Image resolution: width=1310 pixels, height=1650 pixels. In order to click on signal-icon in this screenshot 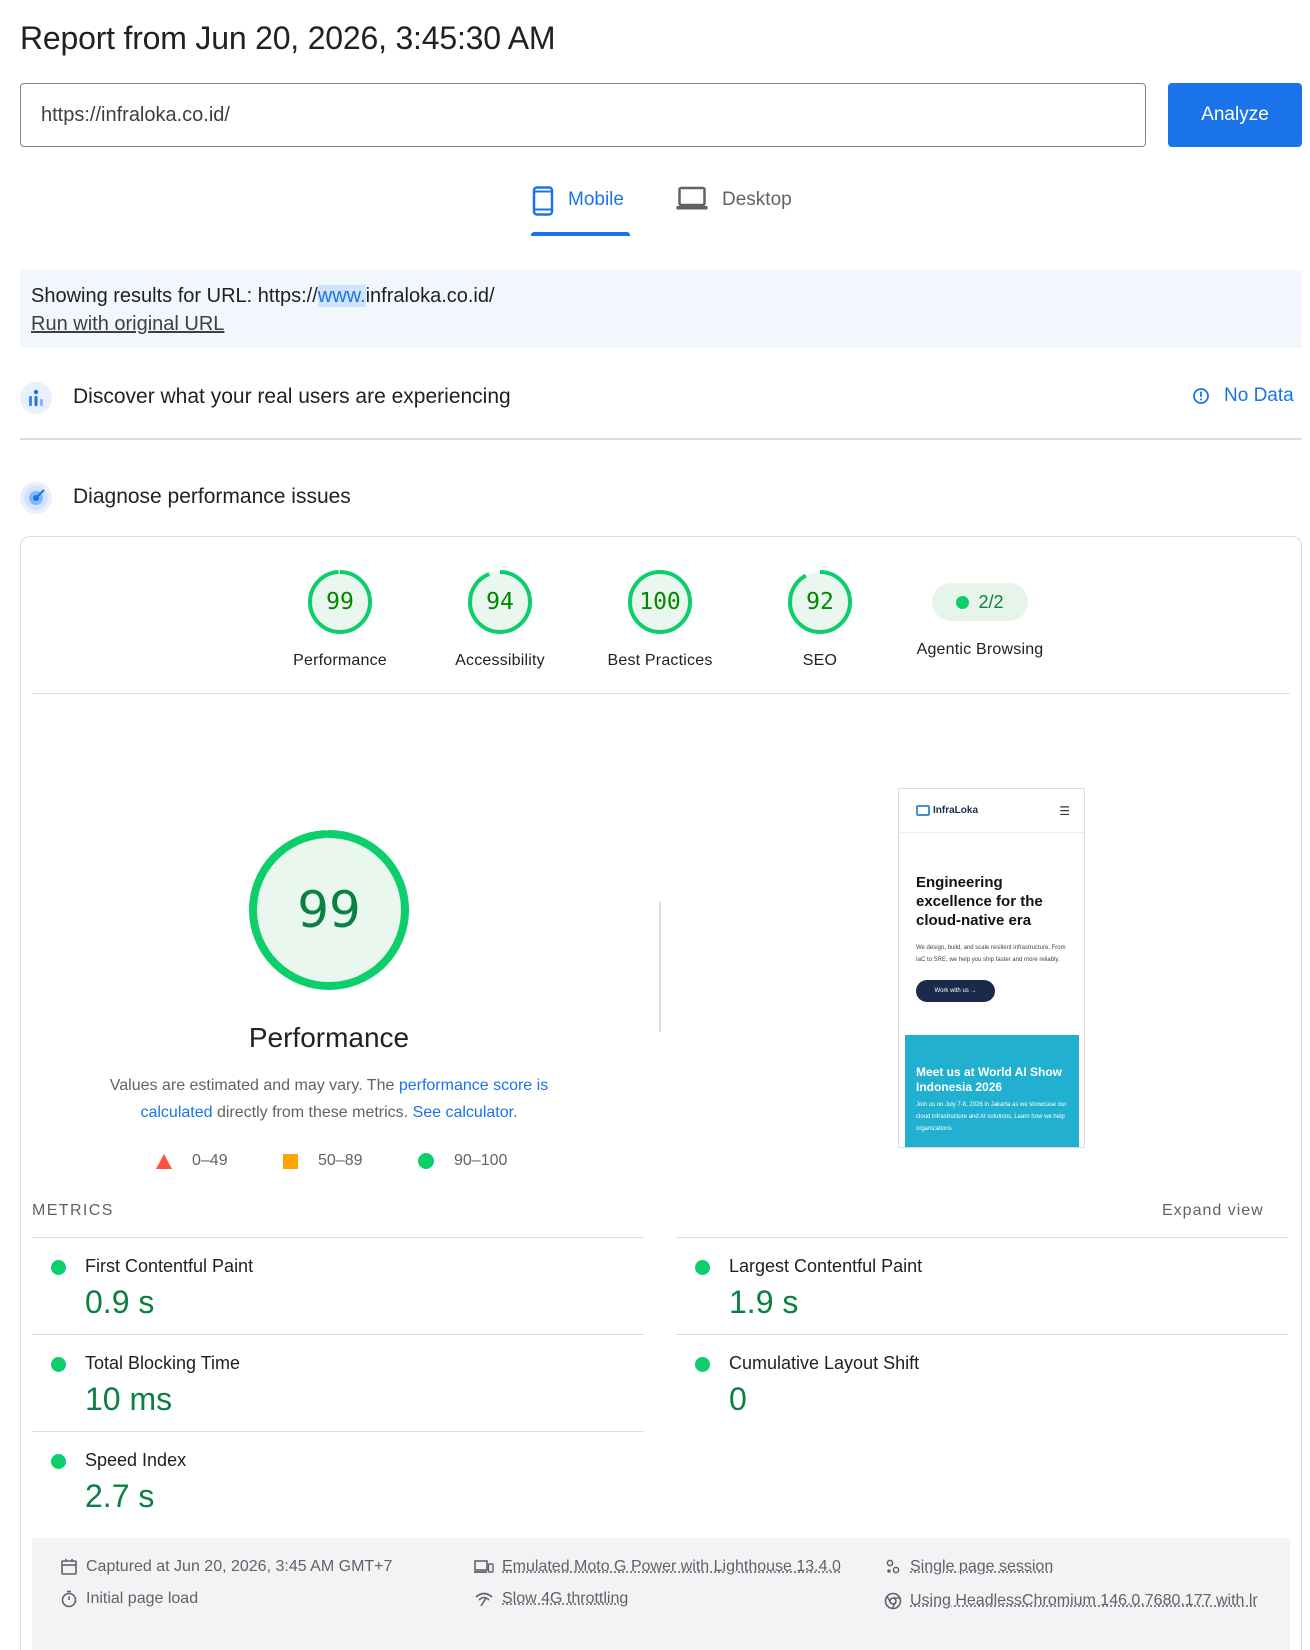, I will do `click(484, 1599)`.